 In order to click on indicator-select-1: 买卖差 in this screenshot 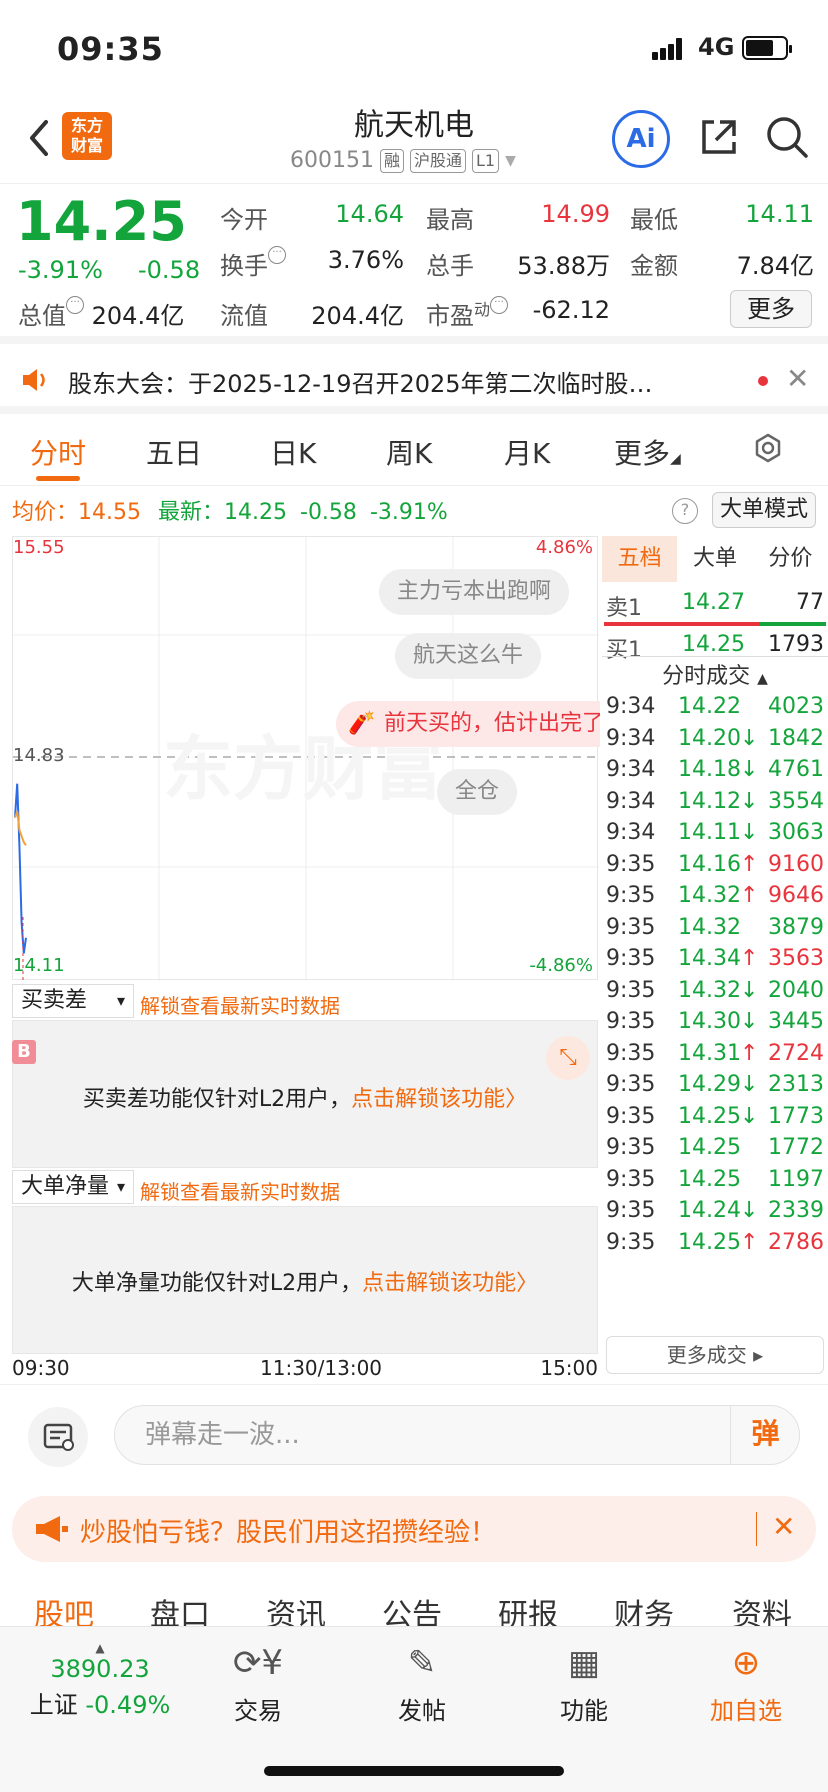, I will do `click(73, 1001)`.